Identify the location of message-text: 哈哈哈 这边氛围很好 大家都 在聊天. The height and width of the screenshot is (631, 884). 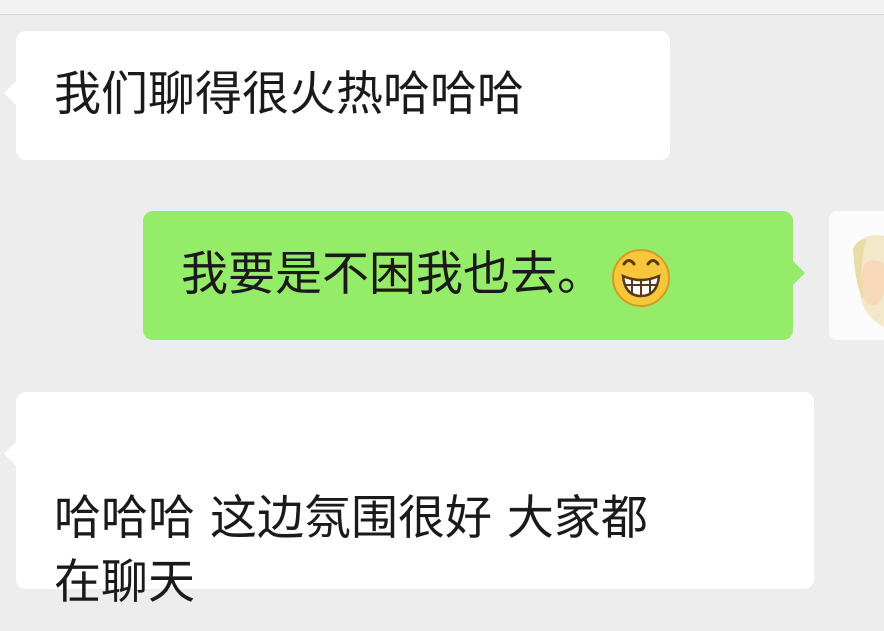
(351, 550).